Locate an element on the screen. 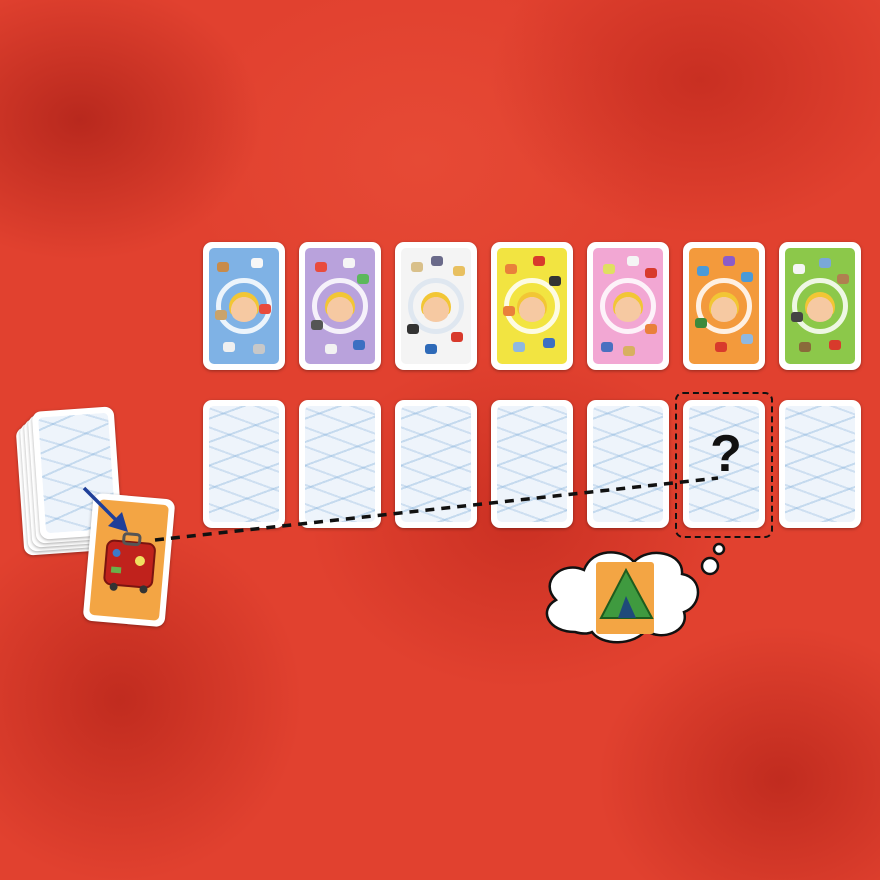 This screenshot has height=880, width=880. tent-icon is located at coordinates (625, 598).